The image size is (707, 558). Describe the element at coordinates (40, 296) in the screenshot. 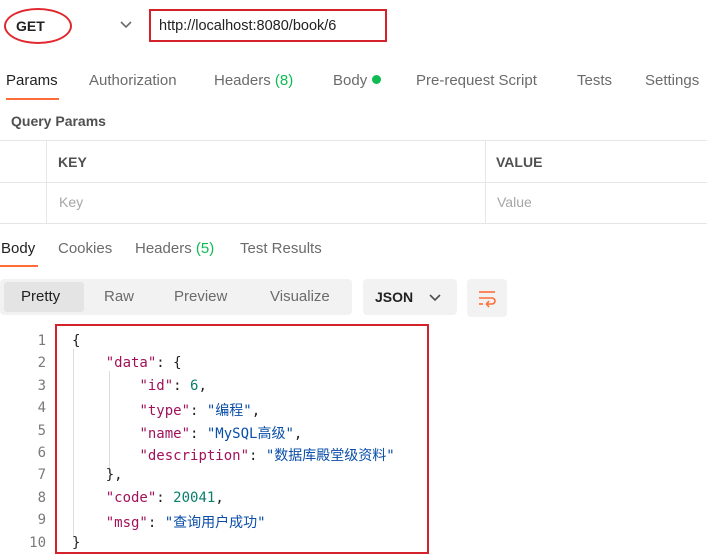

I see `view-pretty-button: Pretty` at that location.